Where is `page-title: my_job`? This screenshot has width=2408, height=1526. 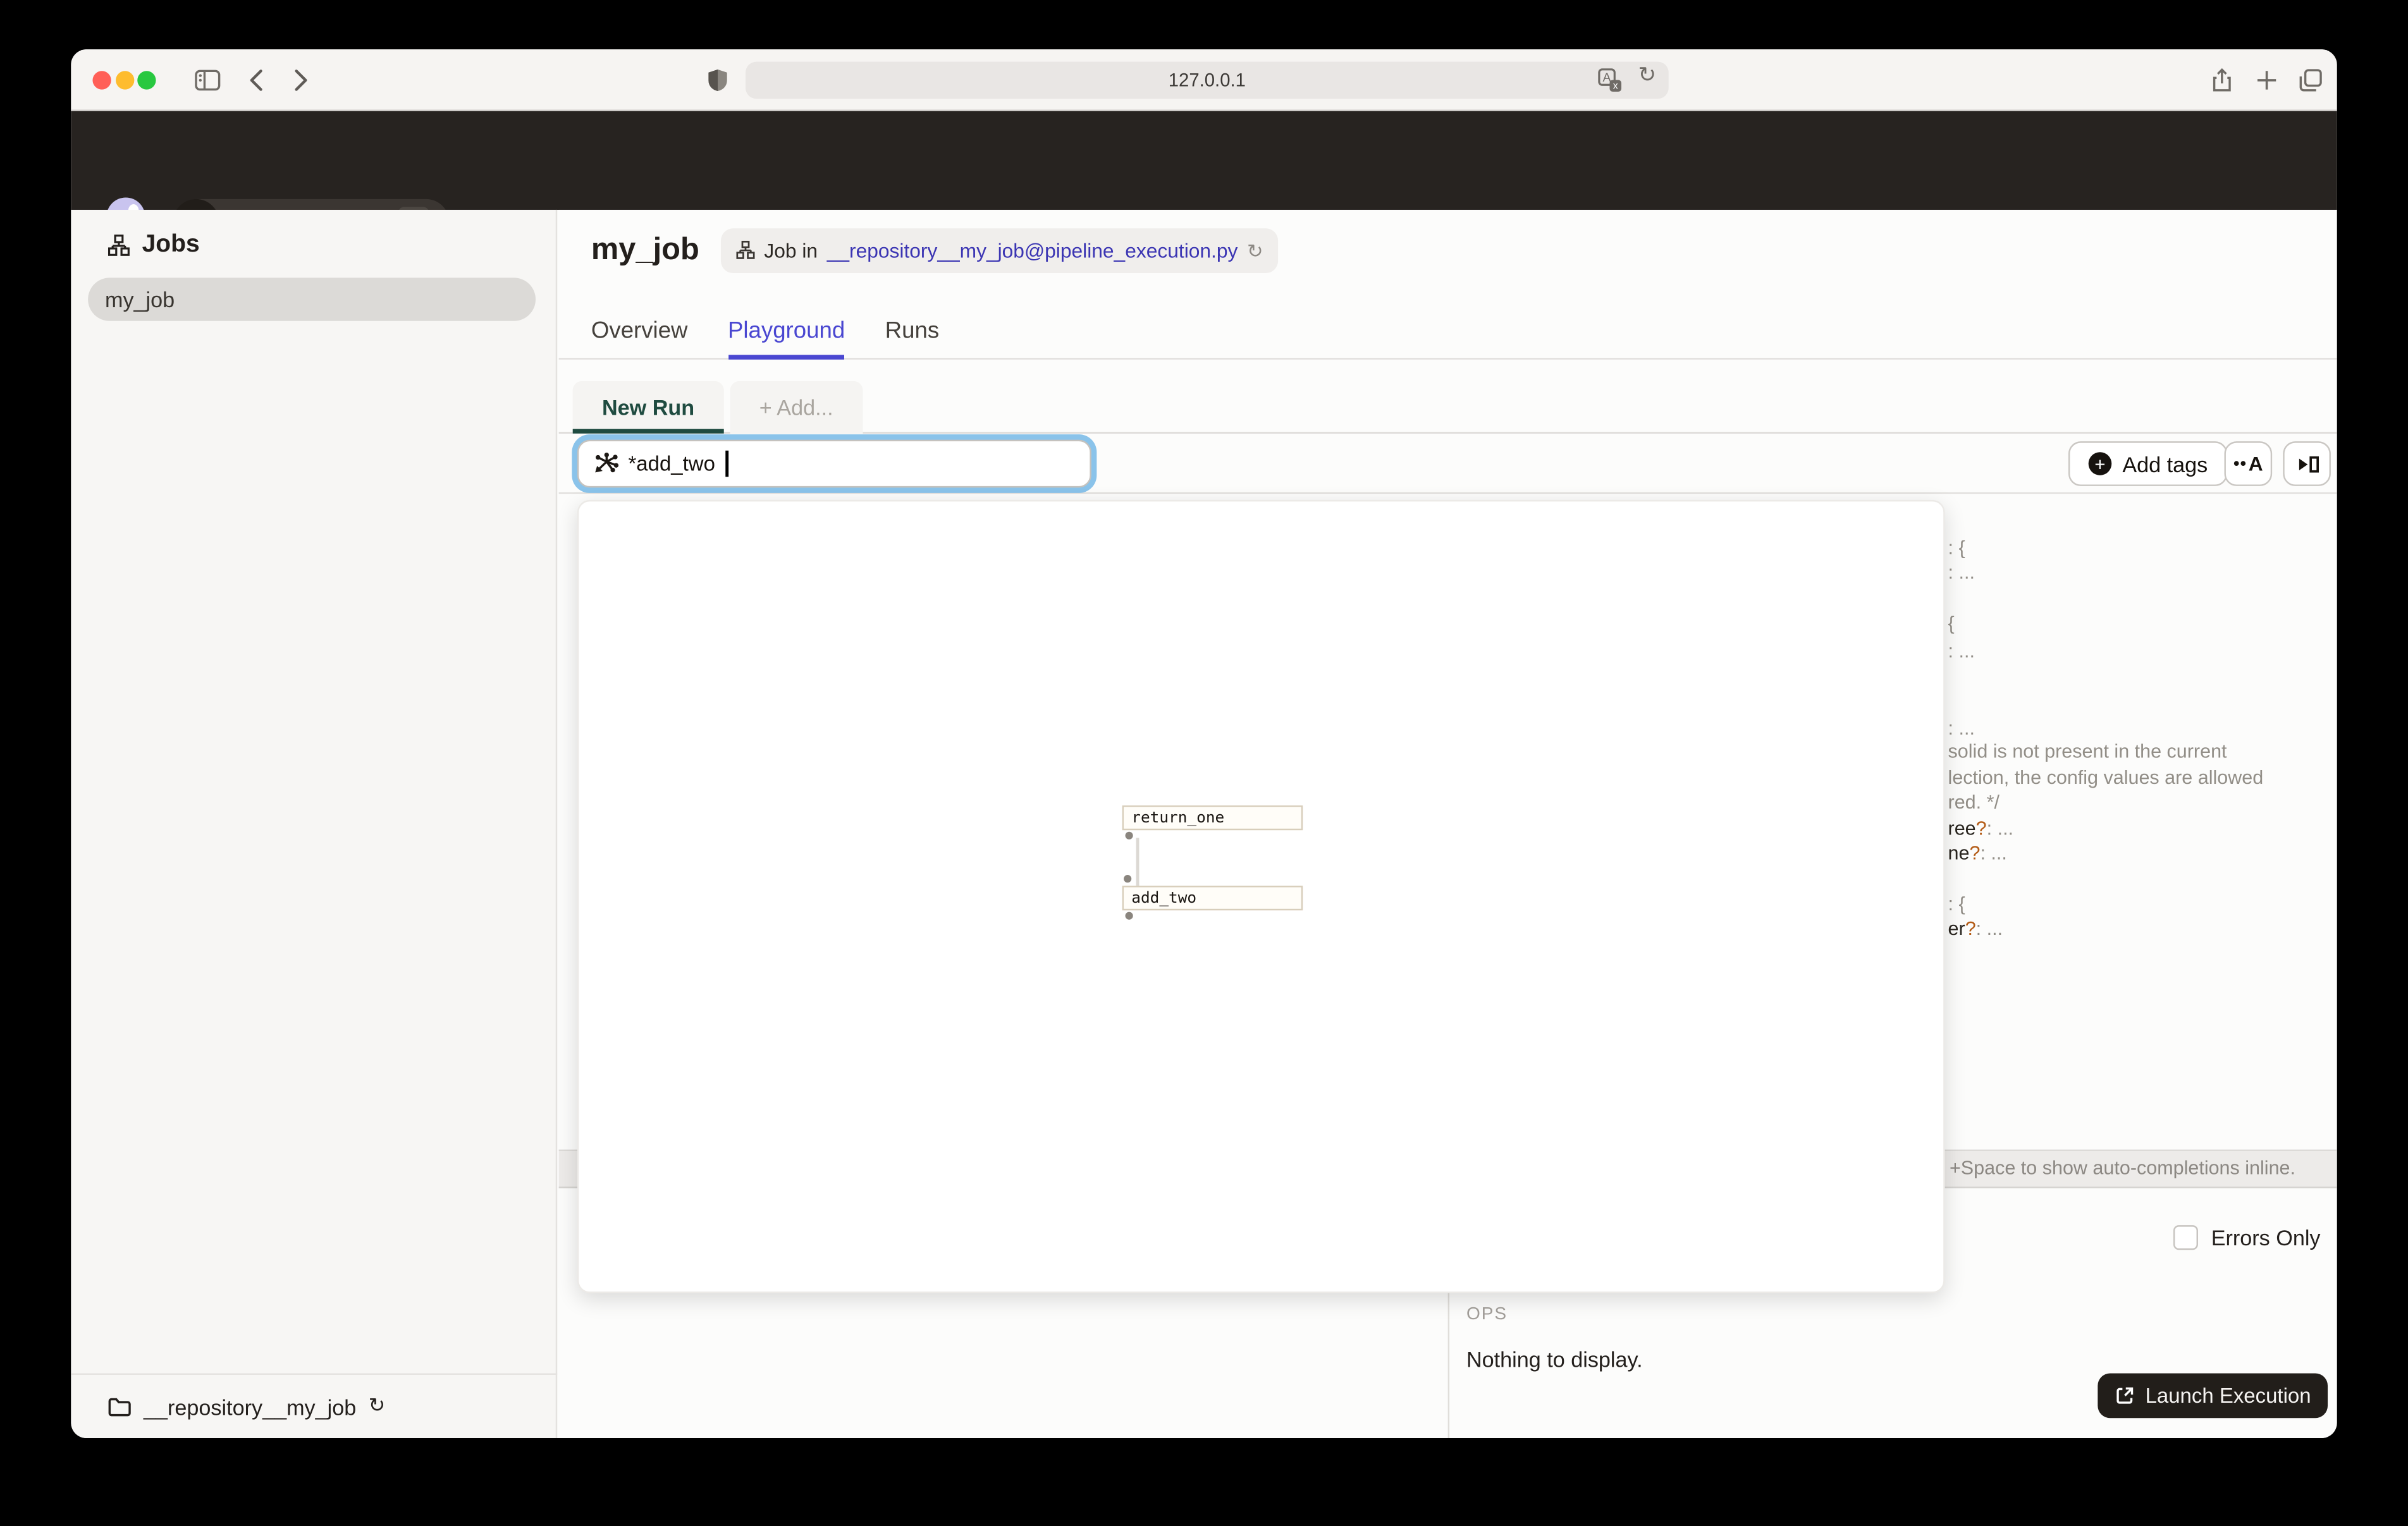 page-title: my_job is located at coordinates (645, 249).